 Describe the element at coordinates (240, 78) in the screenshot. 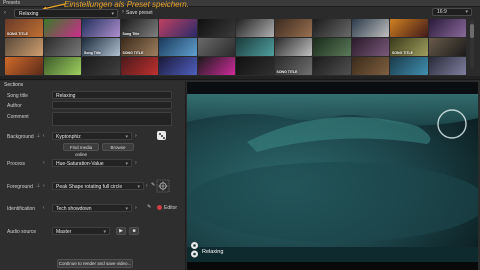

I see `presets-divider` at that location.